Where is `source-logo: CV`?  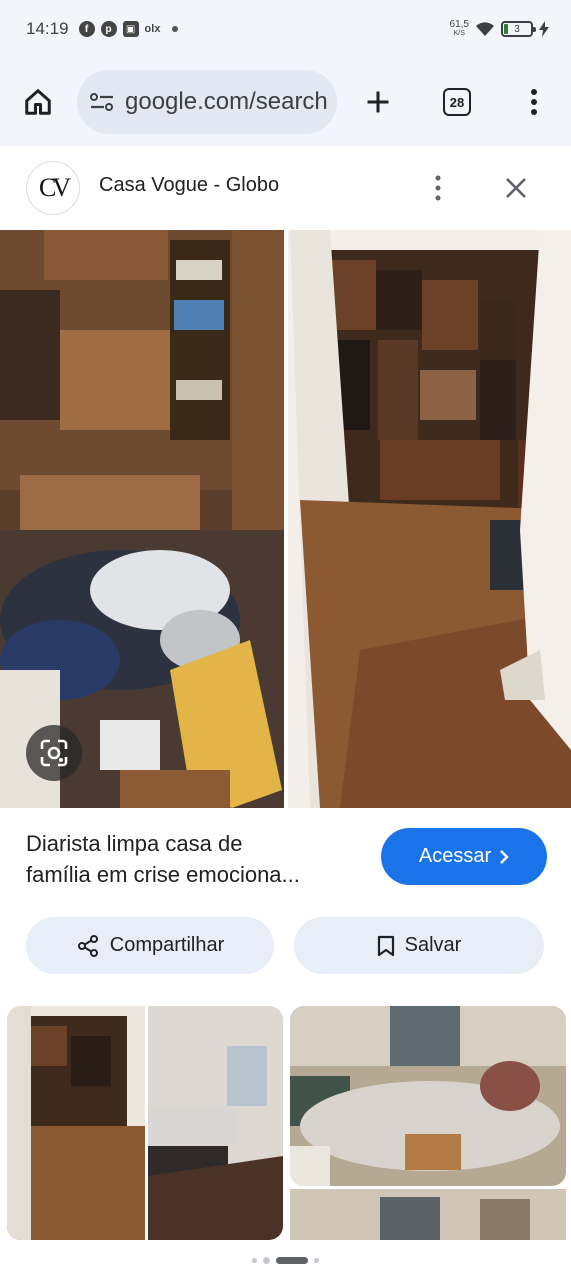 source-logo: CV is located at coordinates (53, 188).